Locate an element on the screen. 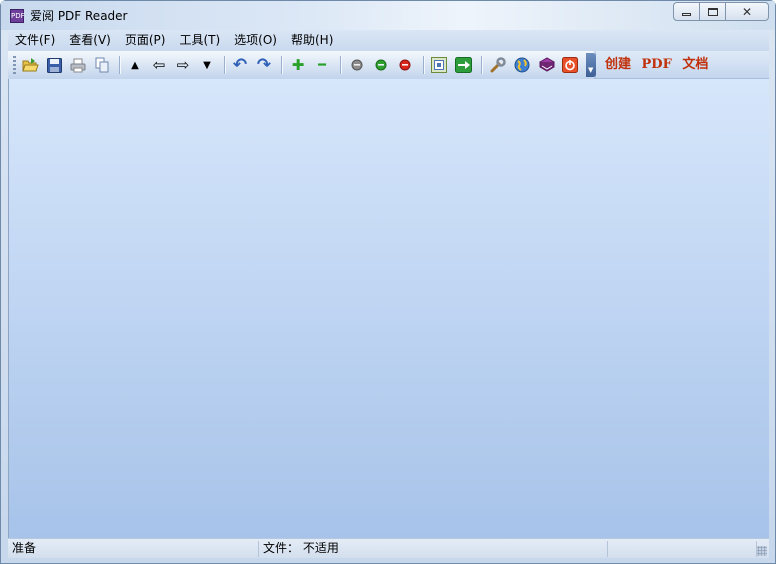 The width and height of the screenshot is (776, 564). next-page-button: ⇨ is located at coordinates (183, 65).